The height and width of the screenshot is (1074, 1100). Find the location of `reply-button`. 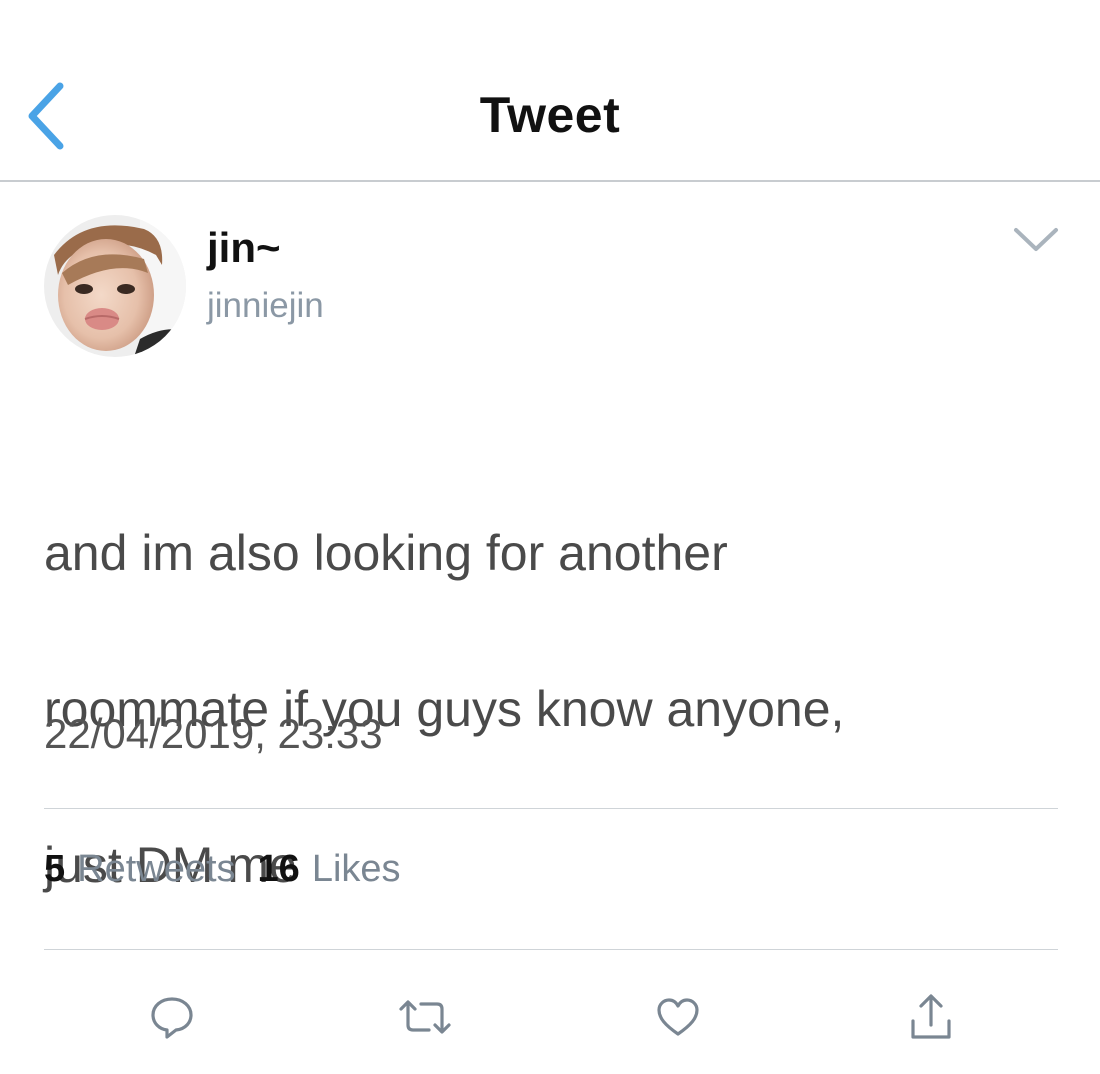

reply-button is located at coordinates (172, 1017).